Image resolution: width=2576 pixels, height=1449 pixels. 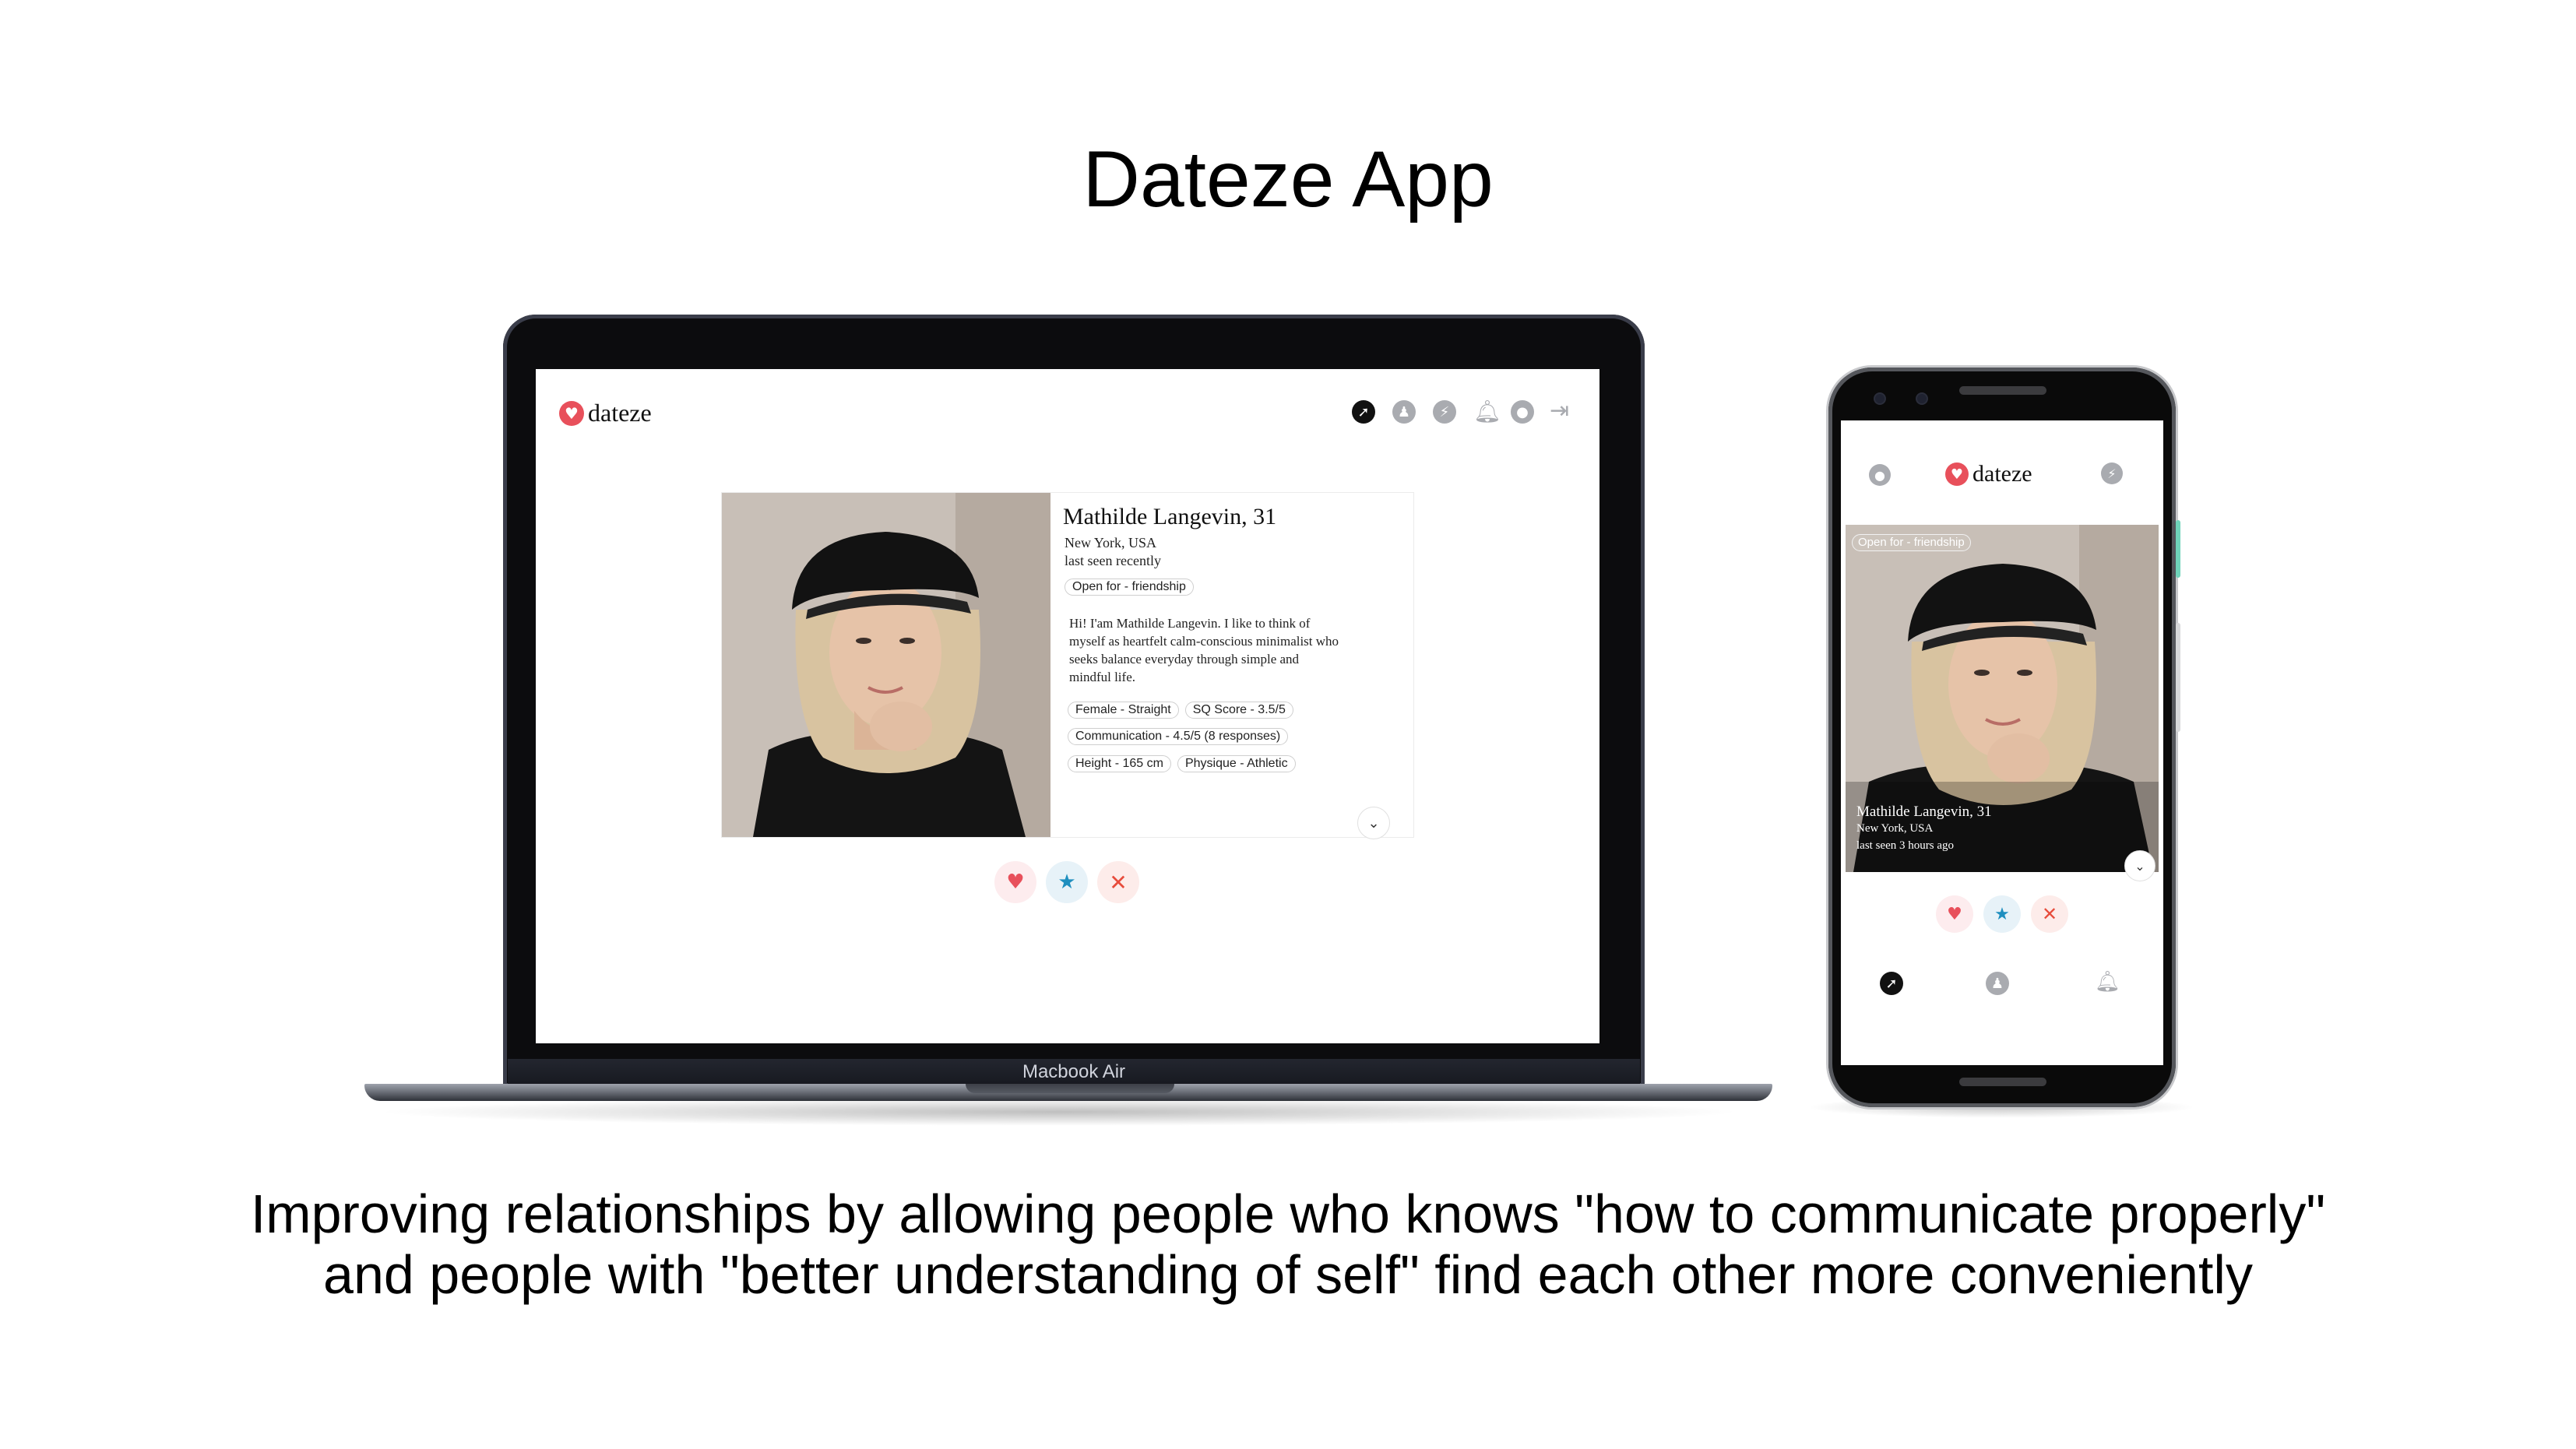 What do you see at coordinates (1074, 1071) in the screenshot?
I see `laptop-model-label: Macbook Air` at bounding box center [1074, 1071].